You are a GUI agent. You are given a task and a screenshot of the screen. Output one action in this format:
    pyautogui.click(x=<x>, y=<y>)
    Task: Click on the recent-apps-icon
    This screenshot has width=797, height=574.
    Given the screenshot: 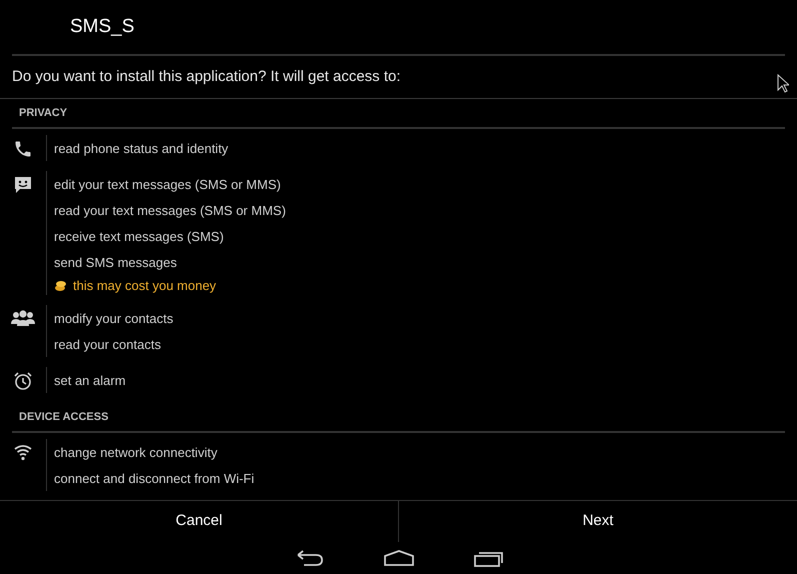 What is the action you would take?
    pyautogui.click(x=489, y=558)
    